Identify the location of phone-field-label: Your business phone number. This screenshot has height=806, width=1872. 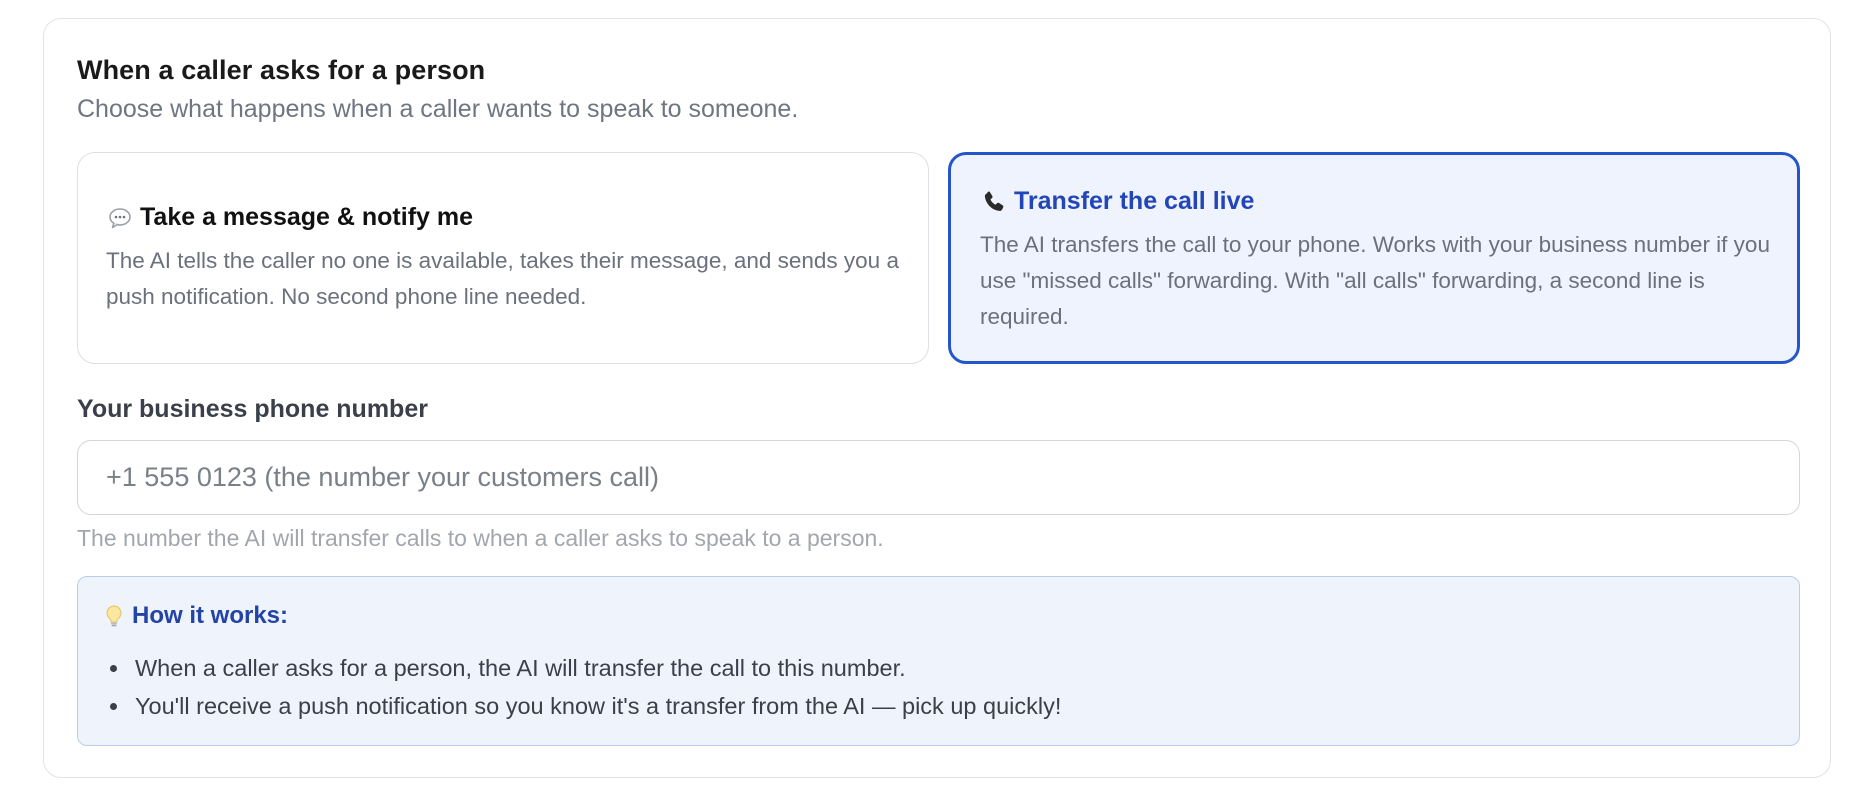
(252, 409).